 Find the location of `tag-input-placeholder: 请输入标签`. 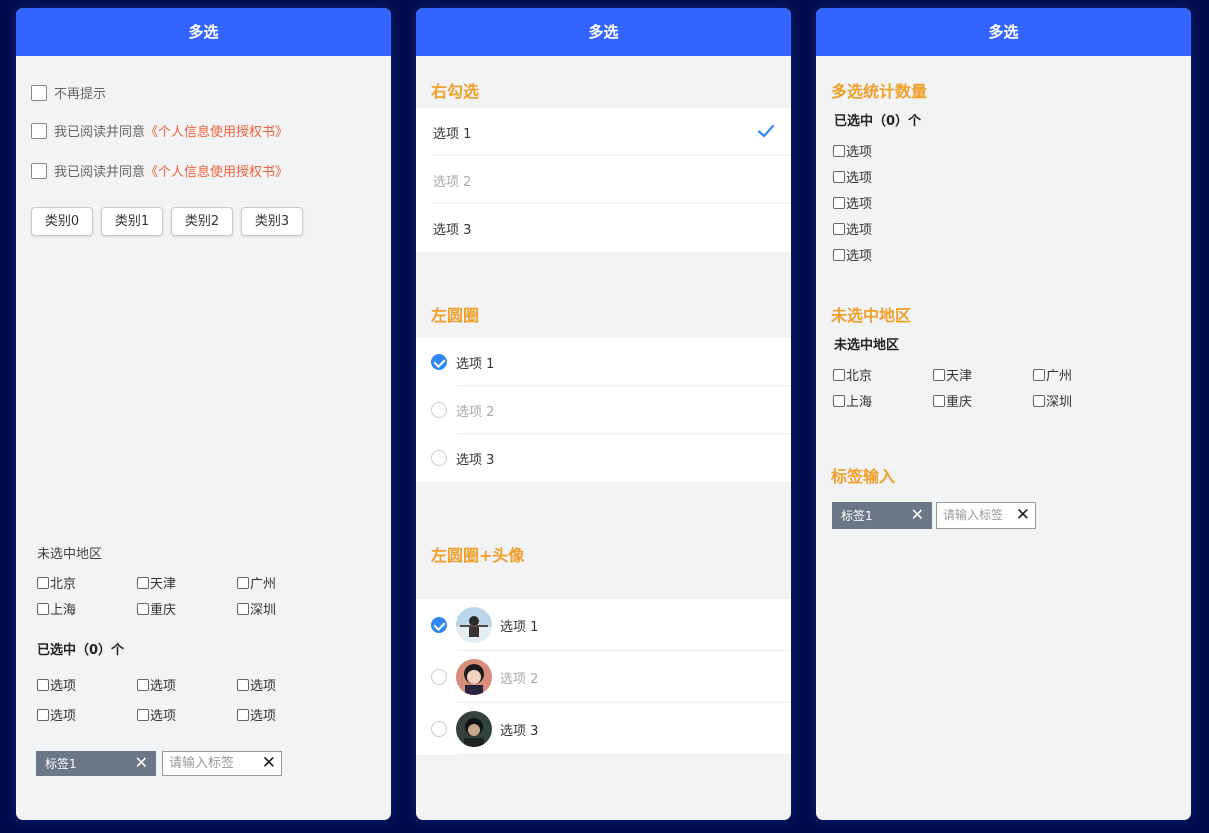

tag-input-placeholder: 请输入标签 is located at coordinates (202, 763).